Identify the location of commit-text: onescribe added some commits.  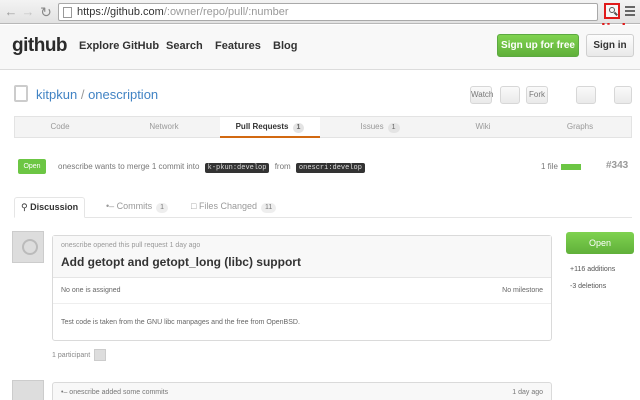
(119, 392).